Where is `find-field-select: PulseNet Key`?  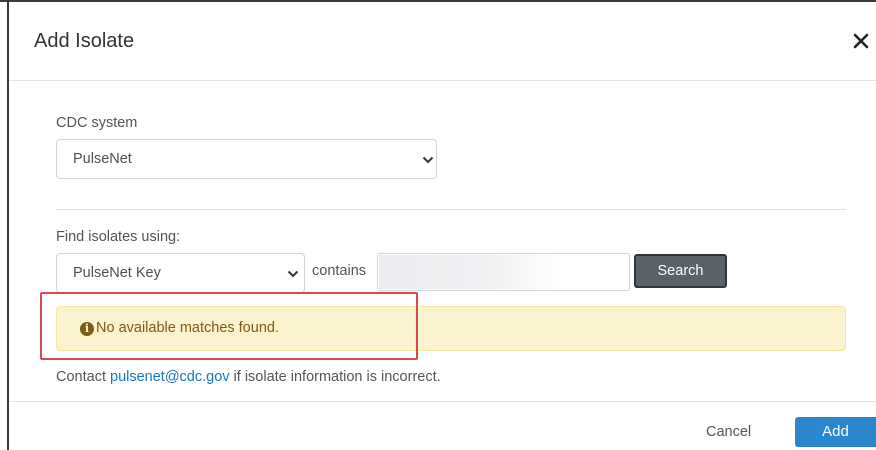
find-field-select: PulseNet Key is located at coordinates (180, 273).